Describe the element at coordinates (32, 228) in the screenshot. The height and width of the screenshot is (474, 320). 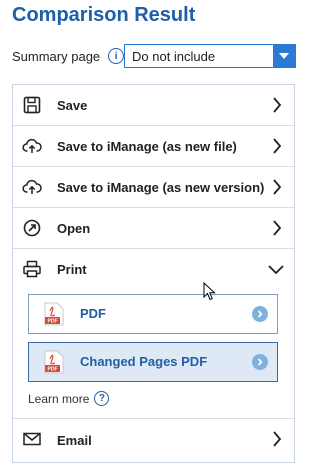
I see `open-icon` at that location.